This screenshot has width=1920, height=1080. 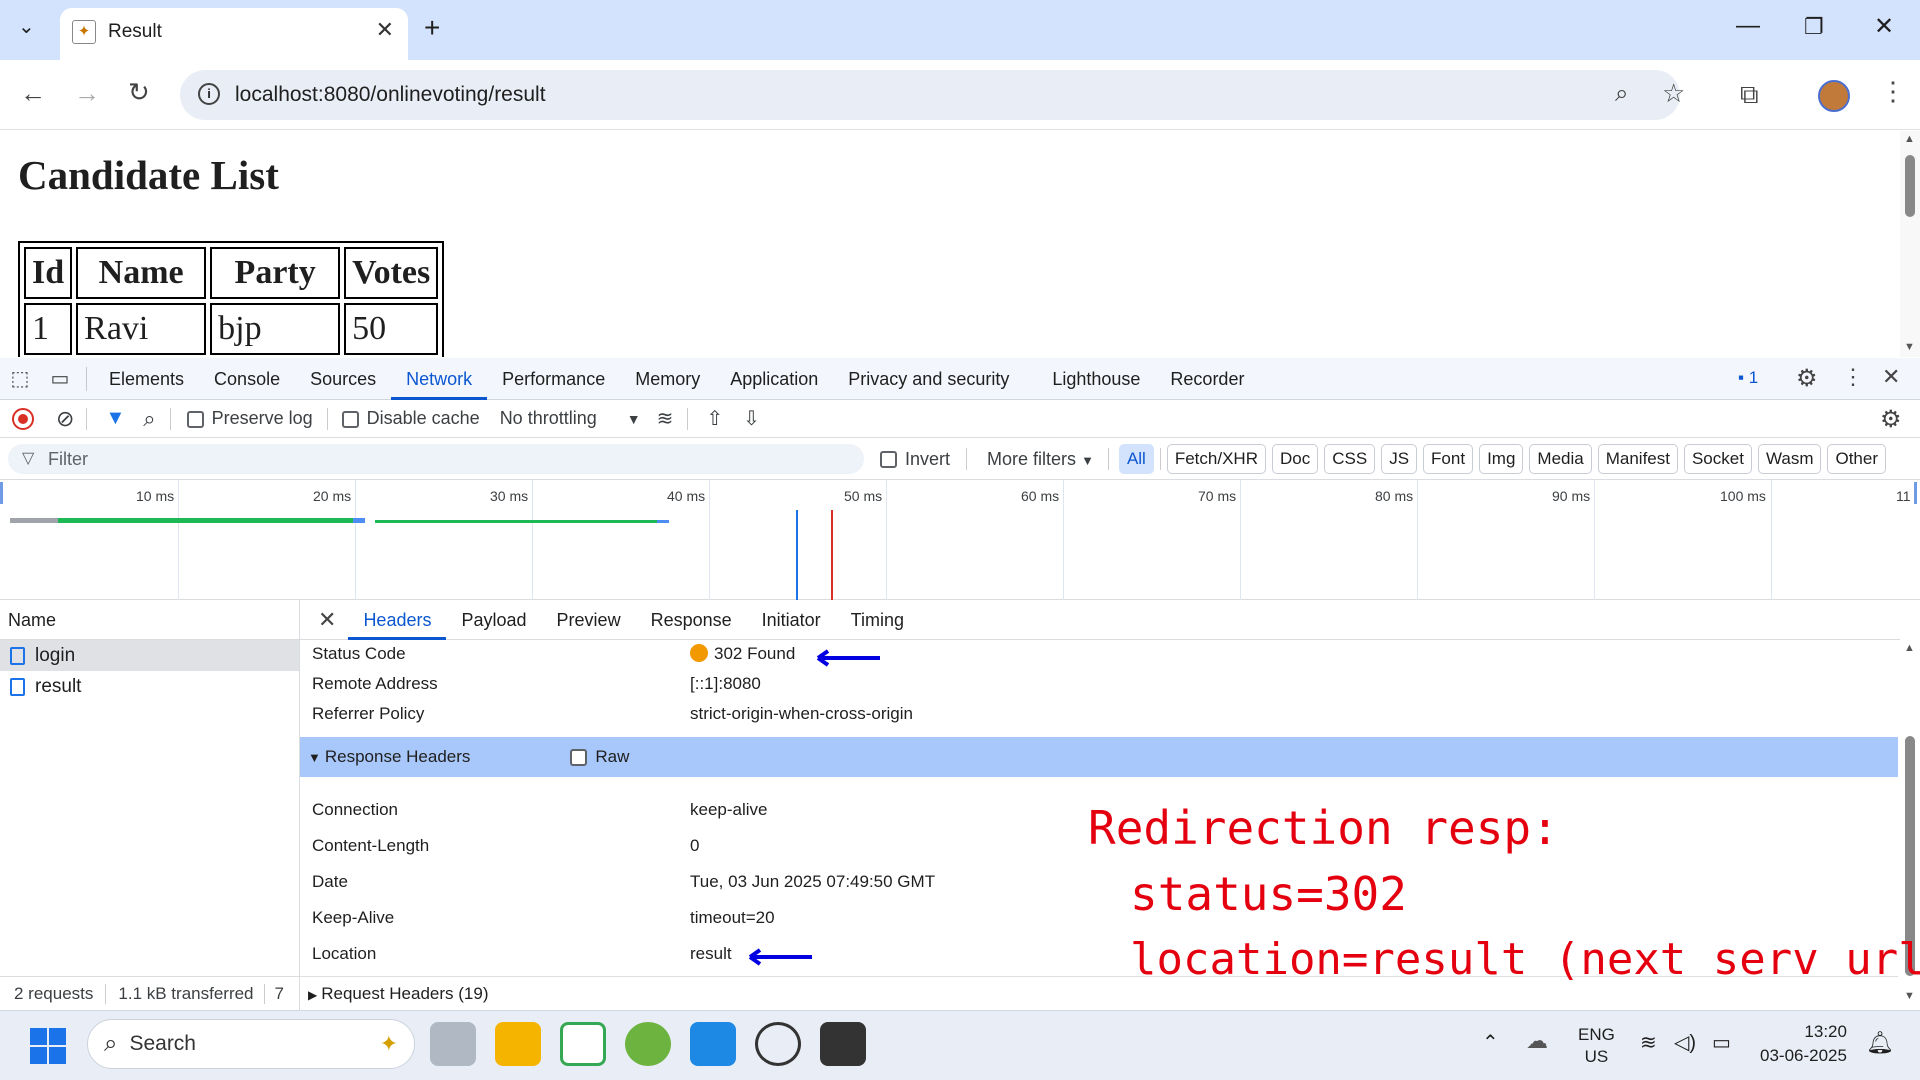 What do you see at coordinates (1748, 26) in the screenshot?
I see `minimize-icon: —` at bounding box center [1748, 26].